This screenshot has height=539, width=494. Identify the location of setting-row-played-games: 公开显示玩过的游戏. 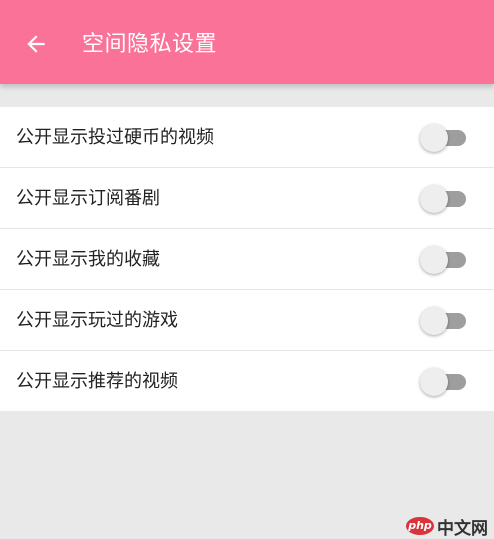
(247, 320).